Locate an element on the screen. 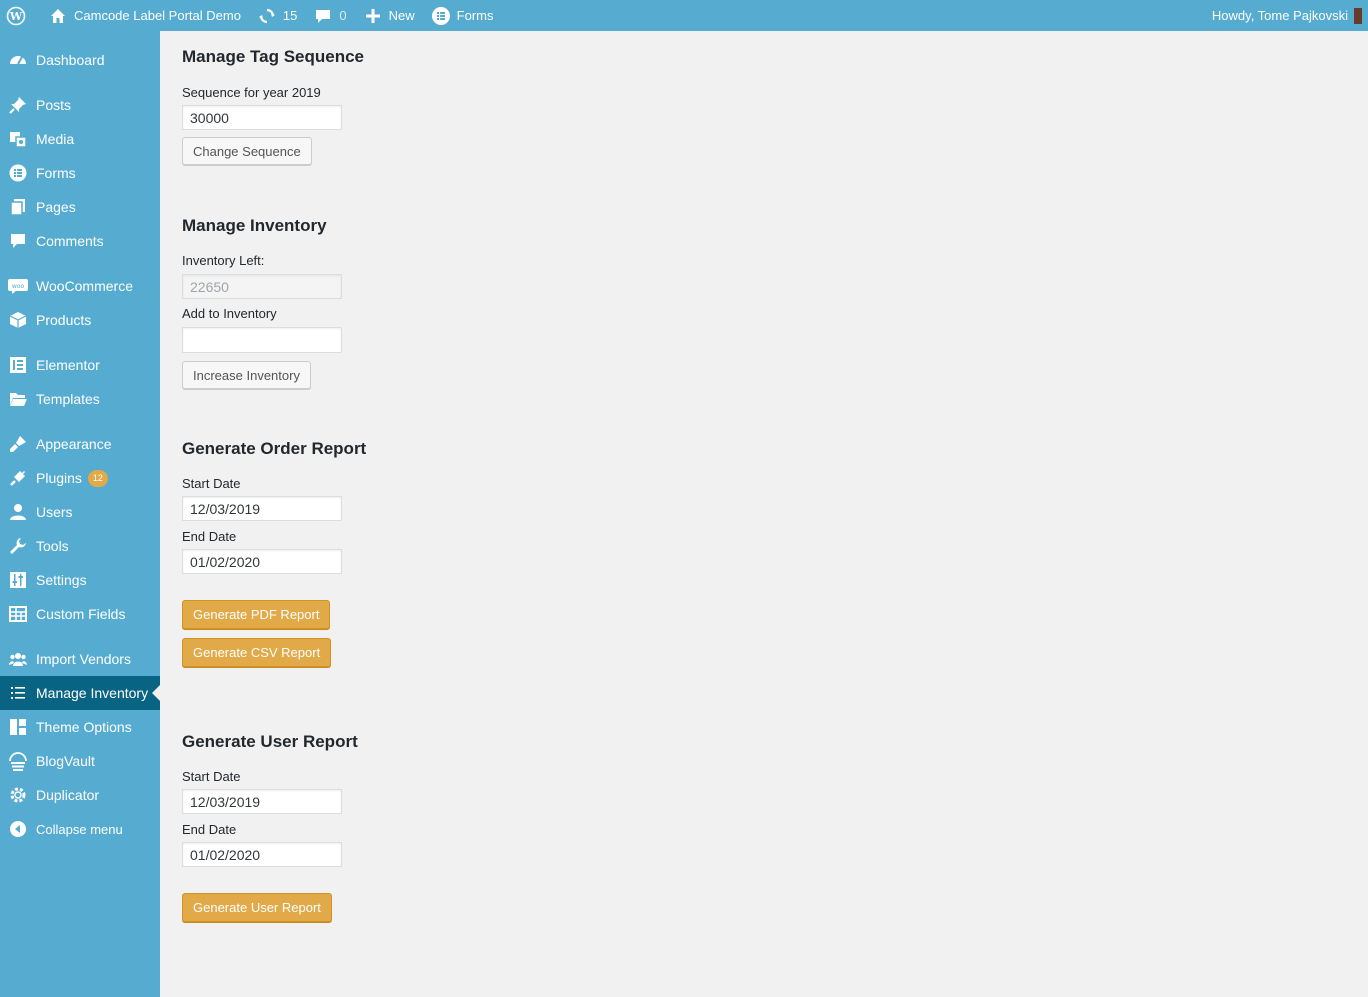 The image size is (1368, 997). order-end-date-input is located at coordinates (262, 561).